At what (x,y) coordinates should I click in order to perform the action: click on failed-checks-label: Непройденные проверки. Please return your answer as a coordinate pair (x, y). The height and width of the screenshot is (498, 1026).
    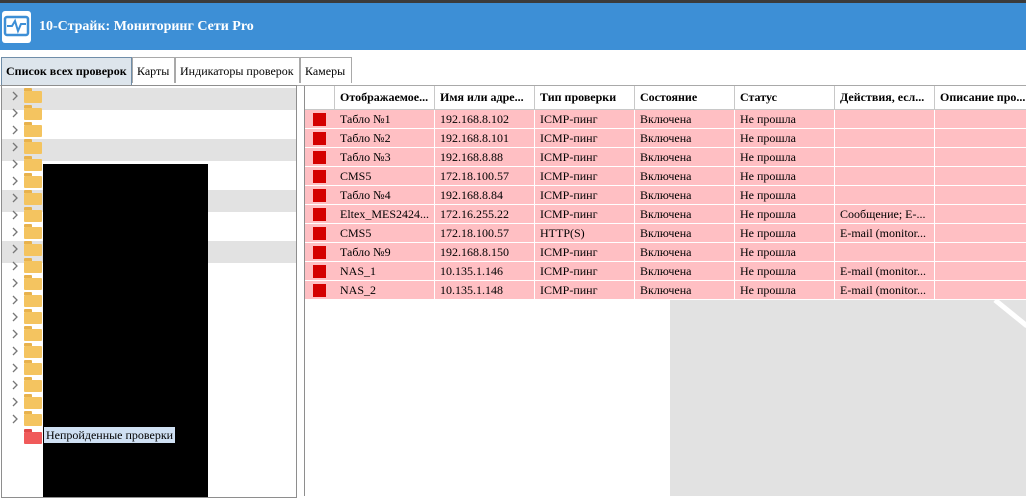
    Looking at the image, I should click on (110, 435).